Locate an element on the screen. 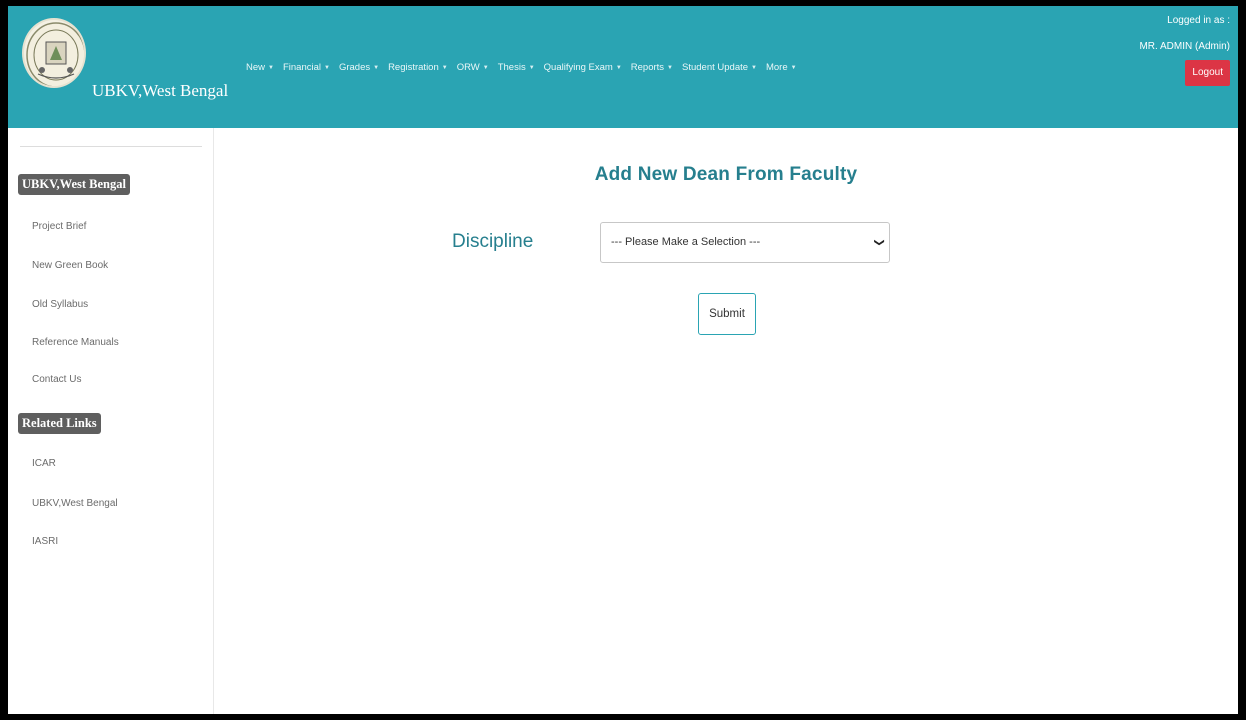 The image size is (1246, 720). logged-in-label: Logged in as : is located at coordinates (1198, 20).